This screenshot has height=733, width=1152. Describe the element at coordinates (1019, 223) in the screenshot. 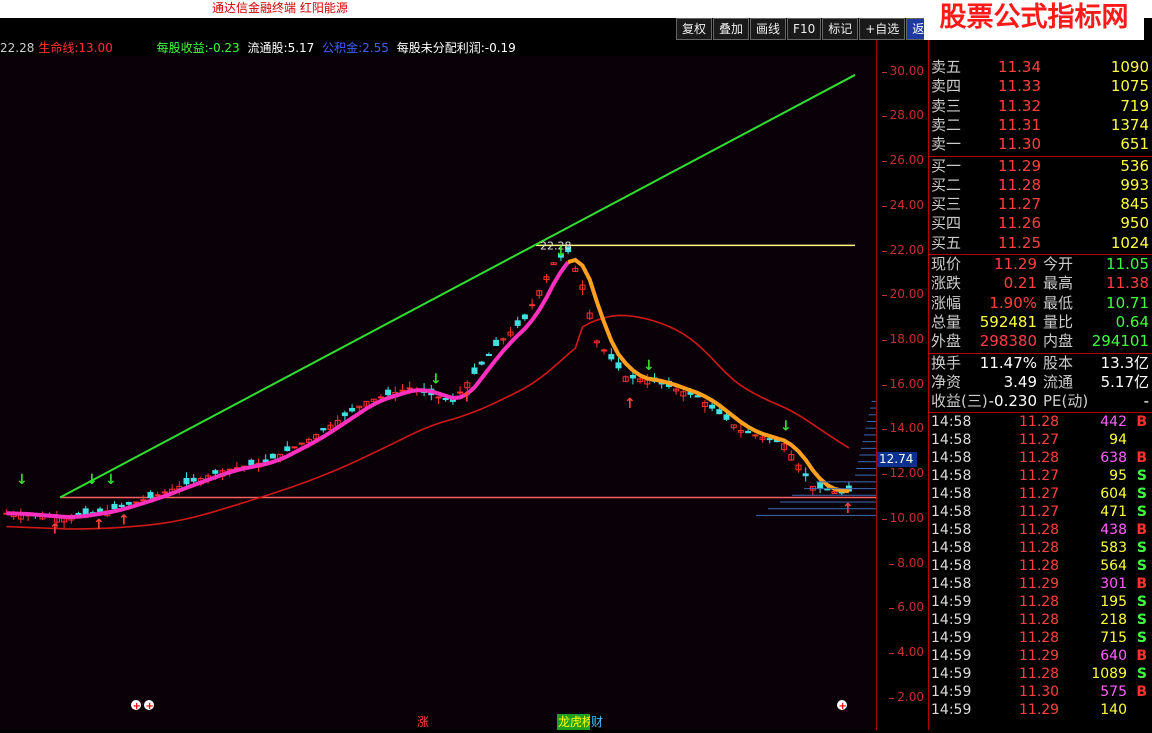

I see `bid-price: 11.26` at that location.